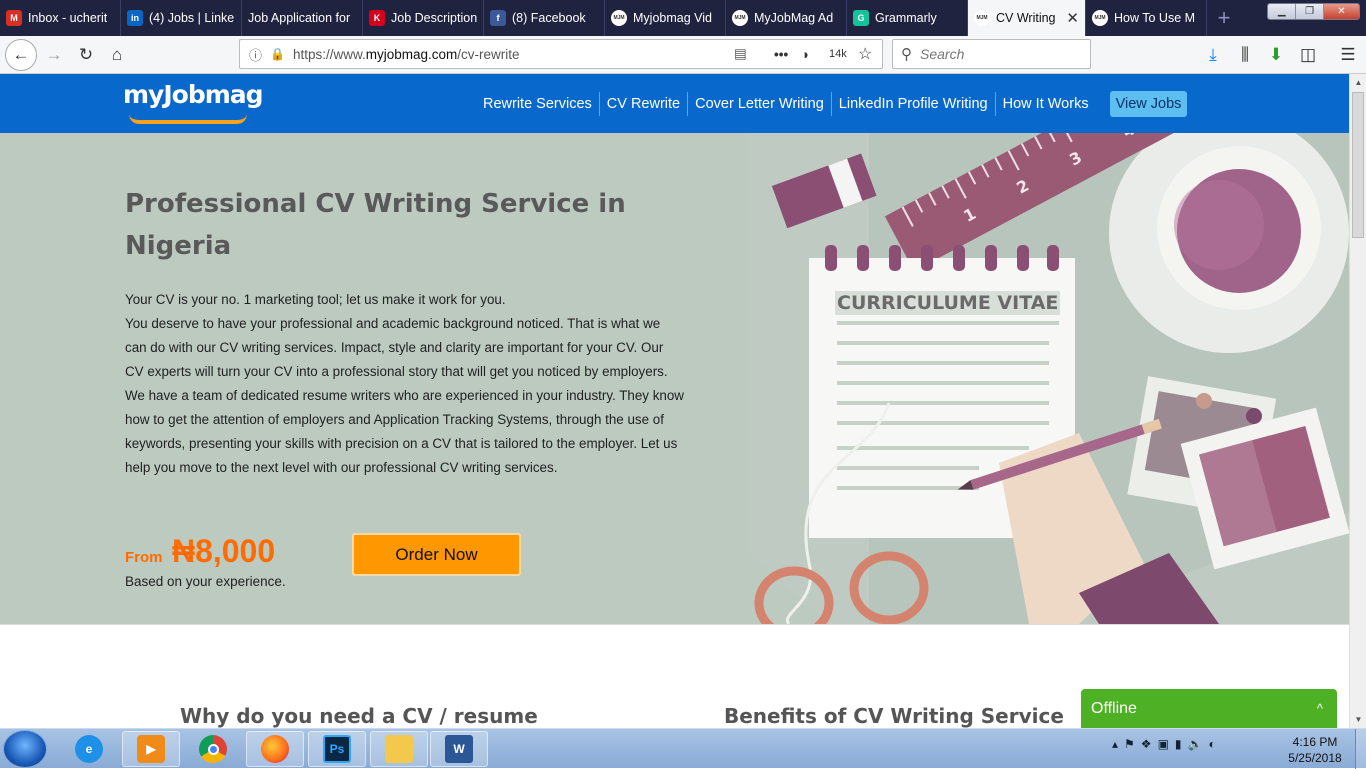 Image resolution: width=1366 pixels, height=769 pixels. I want to click on taskbar-photoshop: Ps, so click(337, 749).